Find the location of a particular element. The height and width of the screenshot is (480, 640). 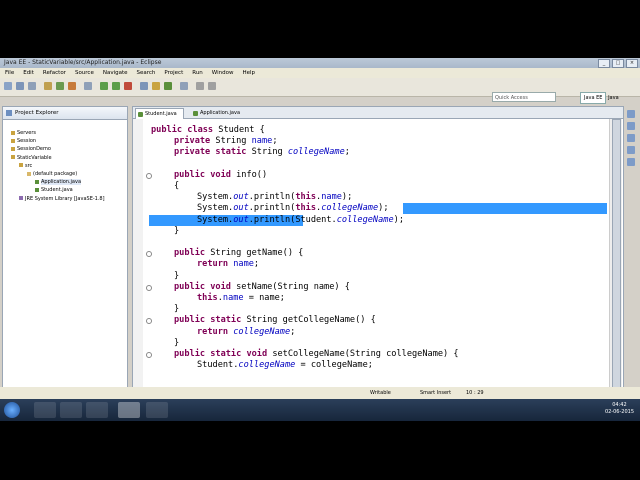

code-line: System.out.println(Student.collegeName); is located at coordinates (300, 220).